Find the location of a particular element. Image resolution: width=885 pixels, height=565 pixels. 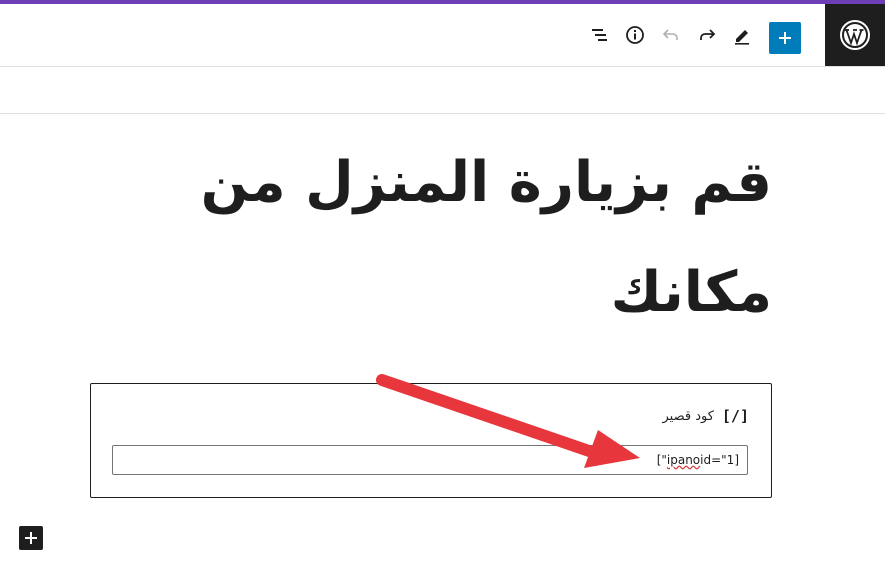

shortcode-block-label: [/] كود قصير is located at coordinates (705, 416).